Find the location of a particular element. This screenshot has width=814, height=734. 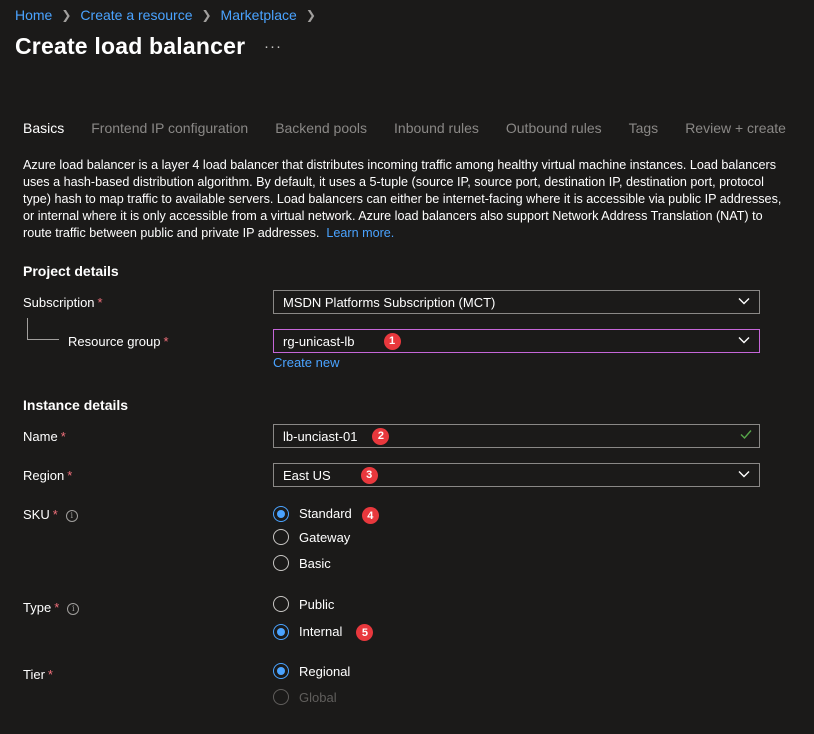

type-label: Type * i is located at coordinates (51, 607).